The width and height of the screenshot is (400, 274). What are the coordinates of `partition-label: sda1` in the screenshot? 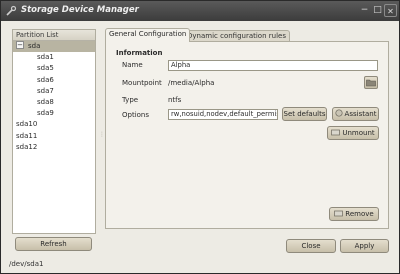 It's located at (45, 57).